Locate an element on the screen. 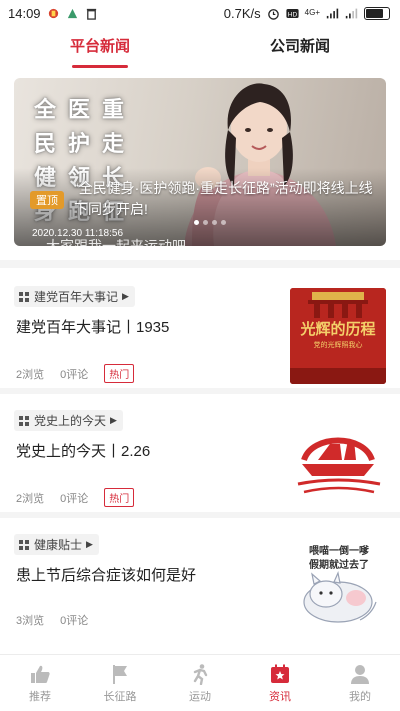 The width and height of the screenshot is (400, 711). network-speed: 0.7K/s is located at coordinates (242, 13).